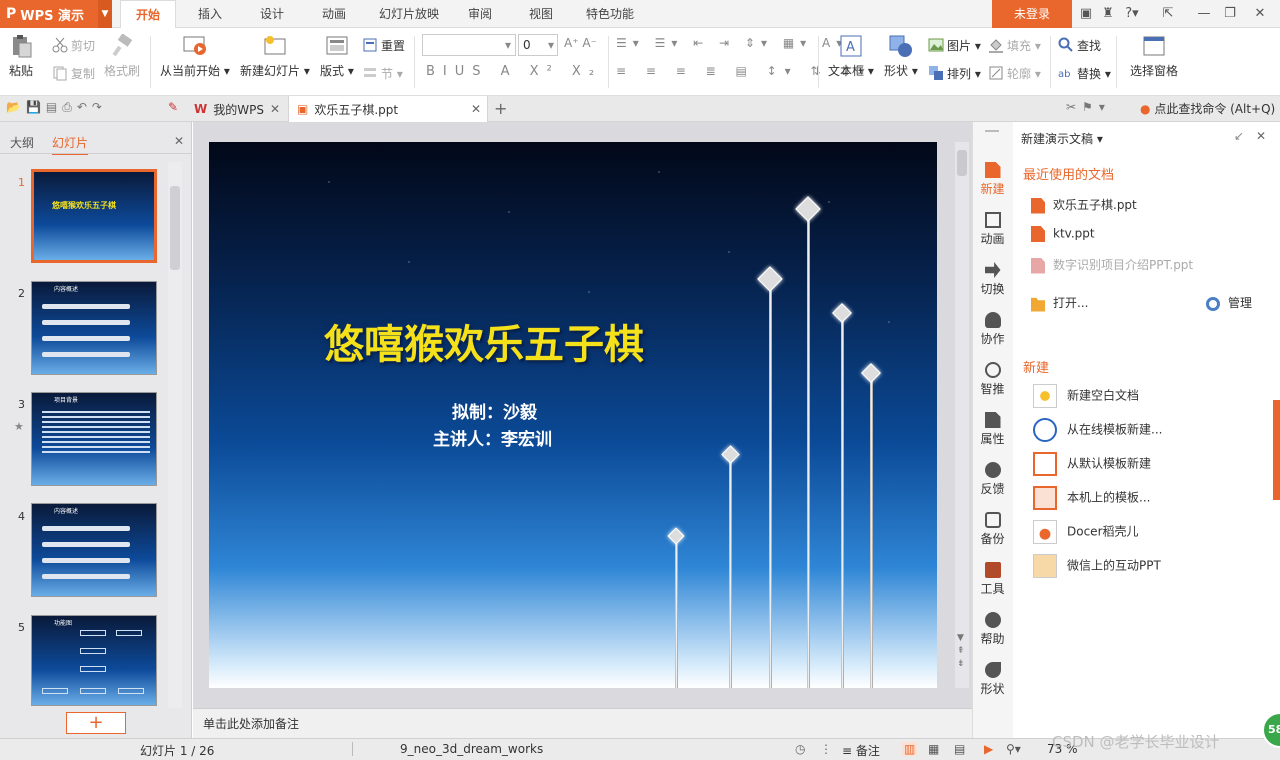 This screenshot has height=760, width=1280. What do you see at coordinates (56, 14) in the screenshot?
I see `app-menu-button: P WPS 演示 ▼` at bounding box center [56, 14].